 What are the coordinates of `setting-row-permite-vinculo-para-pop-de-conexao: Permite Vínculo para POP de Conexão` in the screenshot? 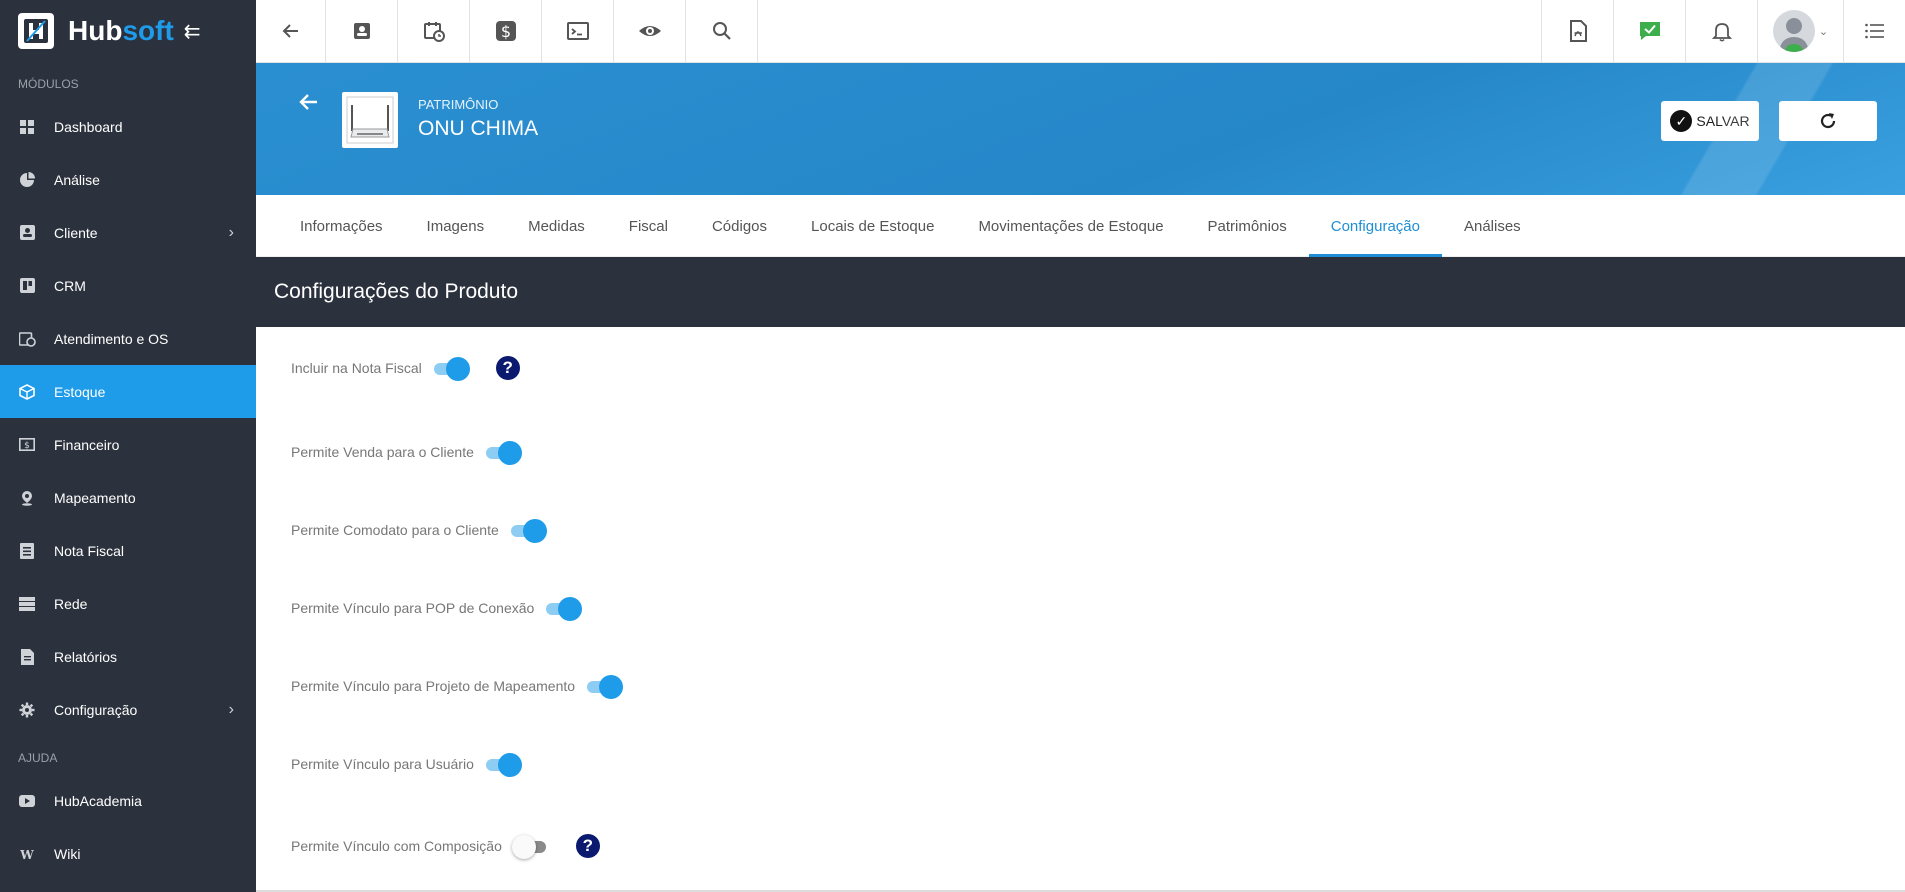 It's located at (437, 608).